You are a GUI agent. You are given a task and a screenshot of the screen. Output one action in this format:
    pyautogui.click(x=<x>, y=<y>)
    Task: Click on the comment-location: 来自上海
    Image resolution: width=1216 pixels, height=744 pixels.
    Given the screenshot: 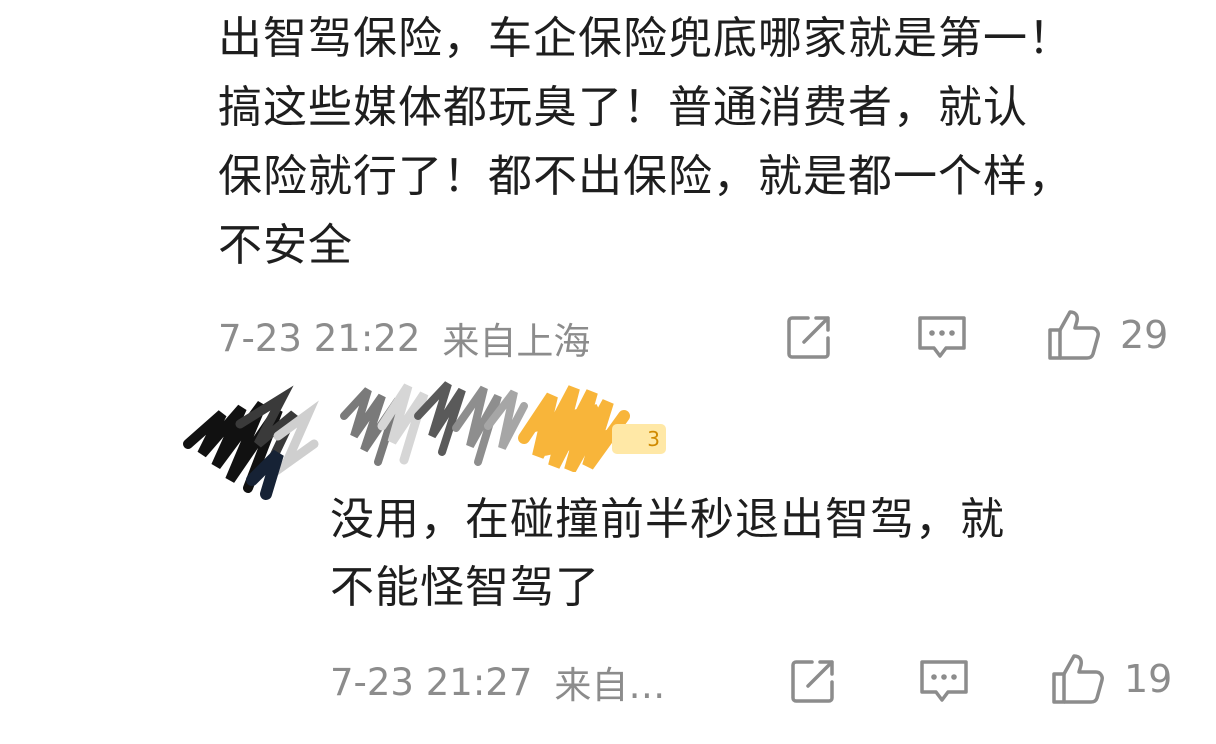 What is the action you would take?
    pyautogui.click(x=516, y=341)
    